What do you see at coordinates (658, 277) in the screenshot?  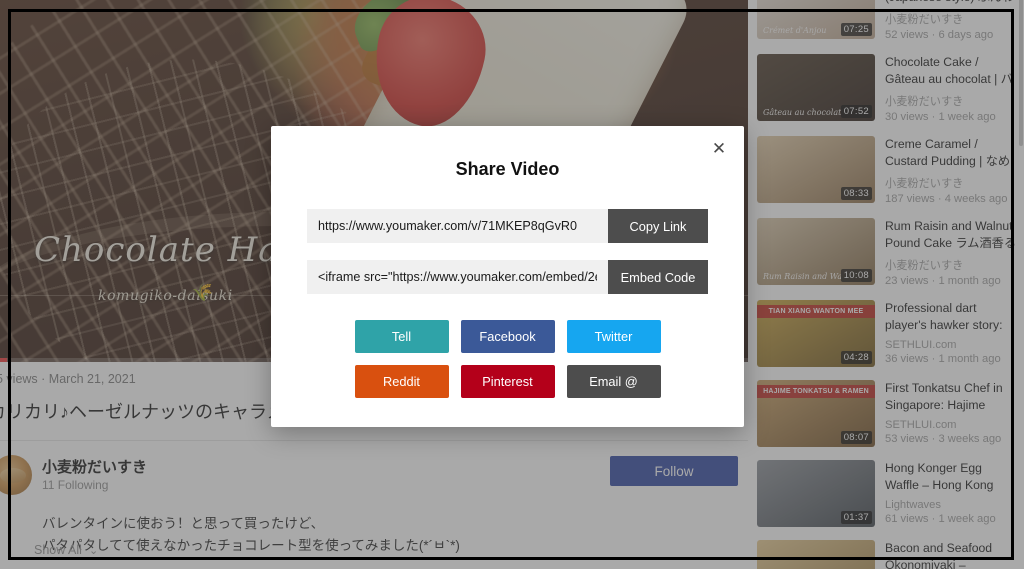 I see `embed-code-button: Embed Code` at bounding box center [658, 277].